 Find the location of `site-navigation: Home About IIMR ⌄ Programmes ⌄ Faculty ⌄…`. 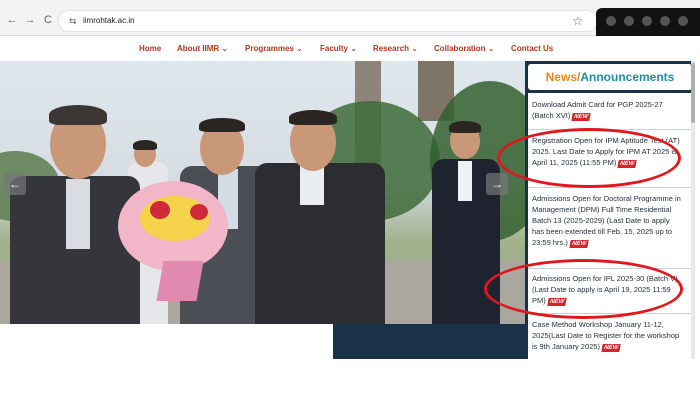

site-navigation: Home About IIMR ⌄ Programmes ⌄ Faculty ⌄… is located at coordinates (350, 49).